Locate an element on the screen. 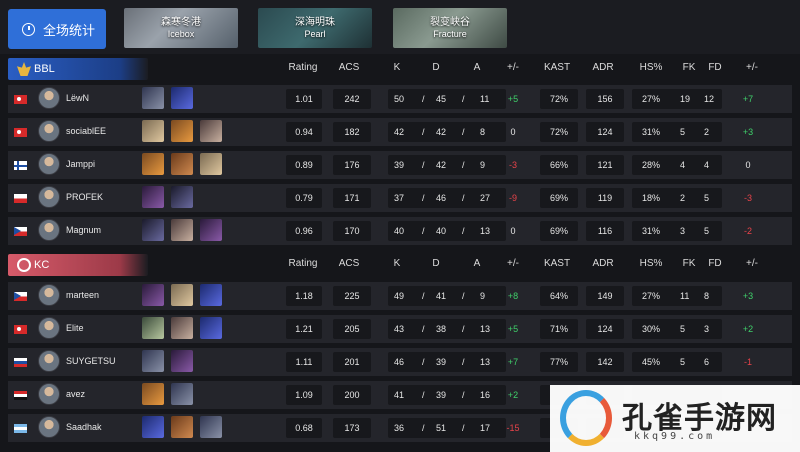 This screenshot has height=452, width=800. stat-a: 9 is located at coordinates (483, 296).